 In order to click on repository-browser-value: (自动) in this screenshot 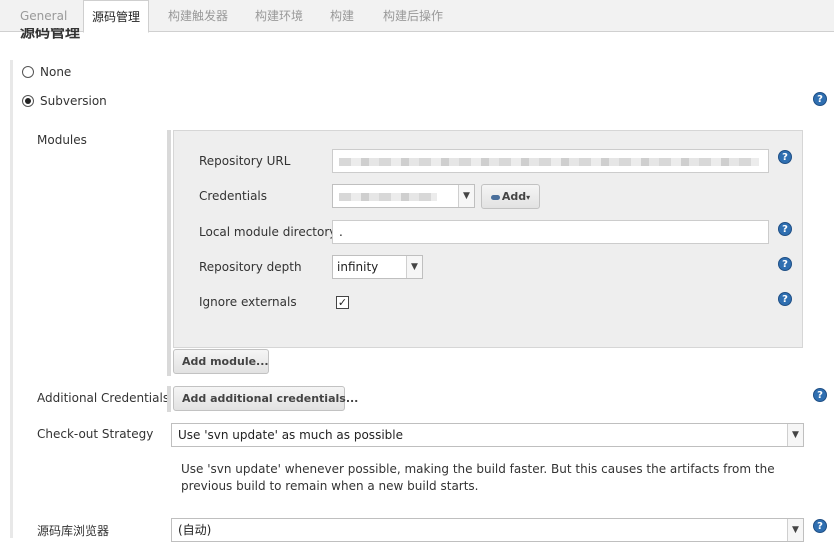, I will do `click(195, 530)`.